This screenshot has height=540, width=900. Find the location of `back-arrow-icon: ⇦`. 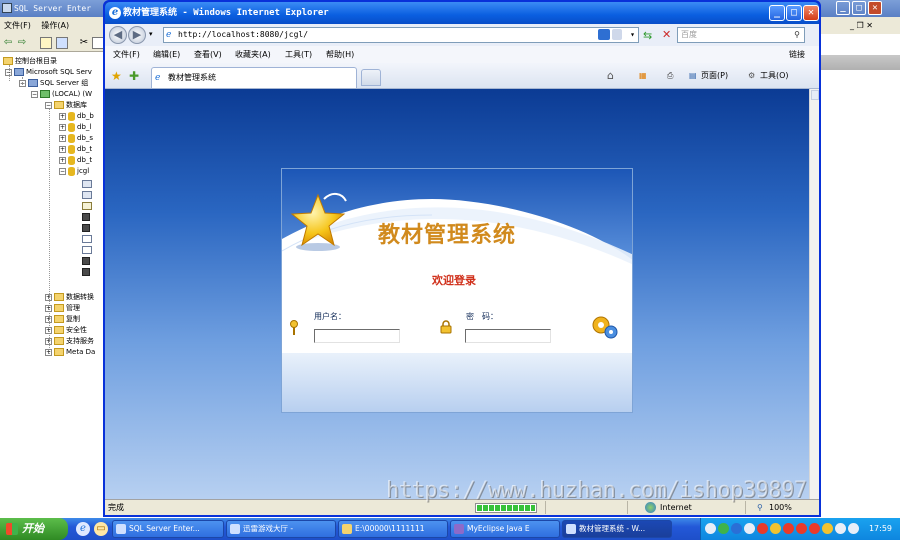

back-arrow-icon: ⇦ is located at coordinates (8, 43).